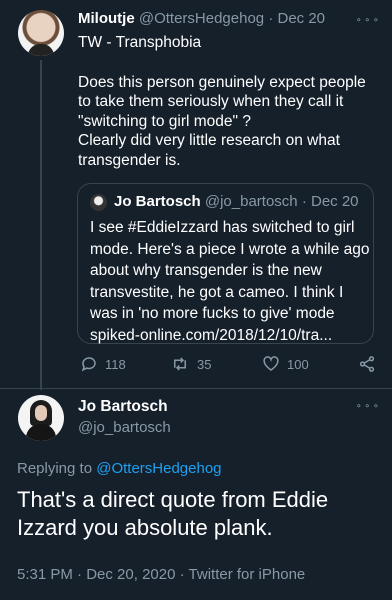  Describe the element at coordinates (98, 202) in the screenshot. I see `quoted-avatar` at that location.